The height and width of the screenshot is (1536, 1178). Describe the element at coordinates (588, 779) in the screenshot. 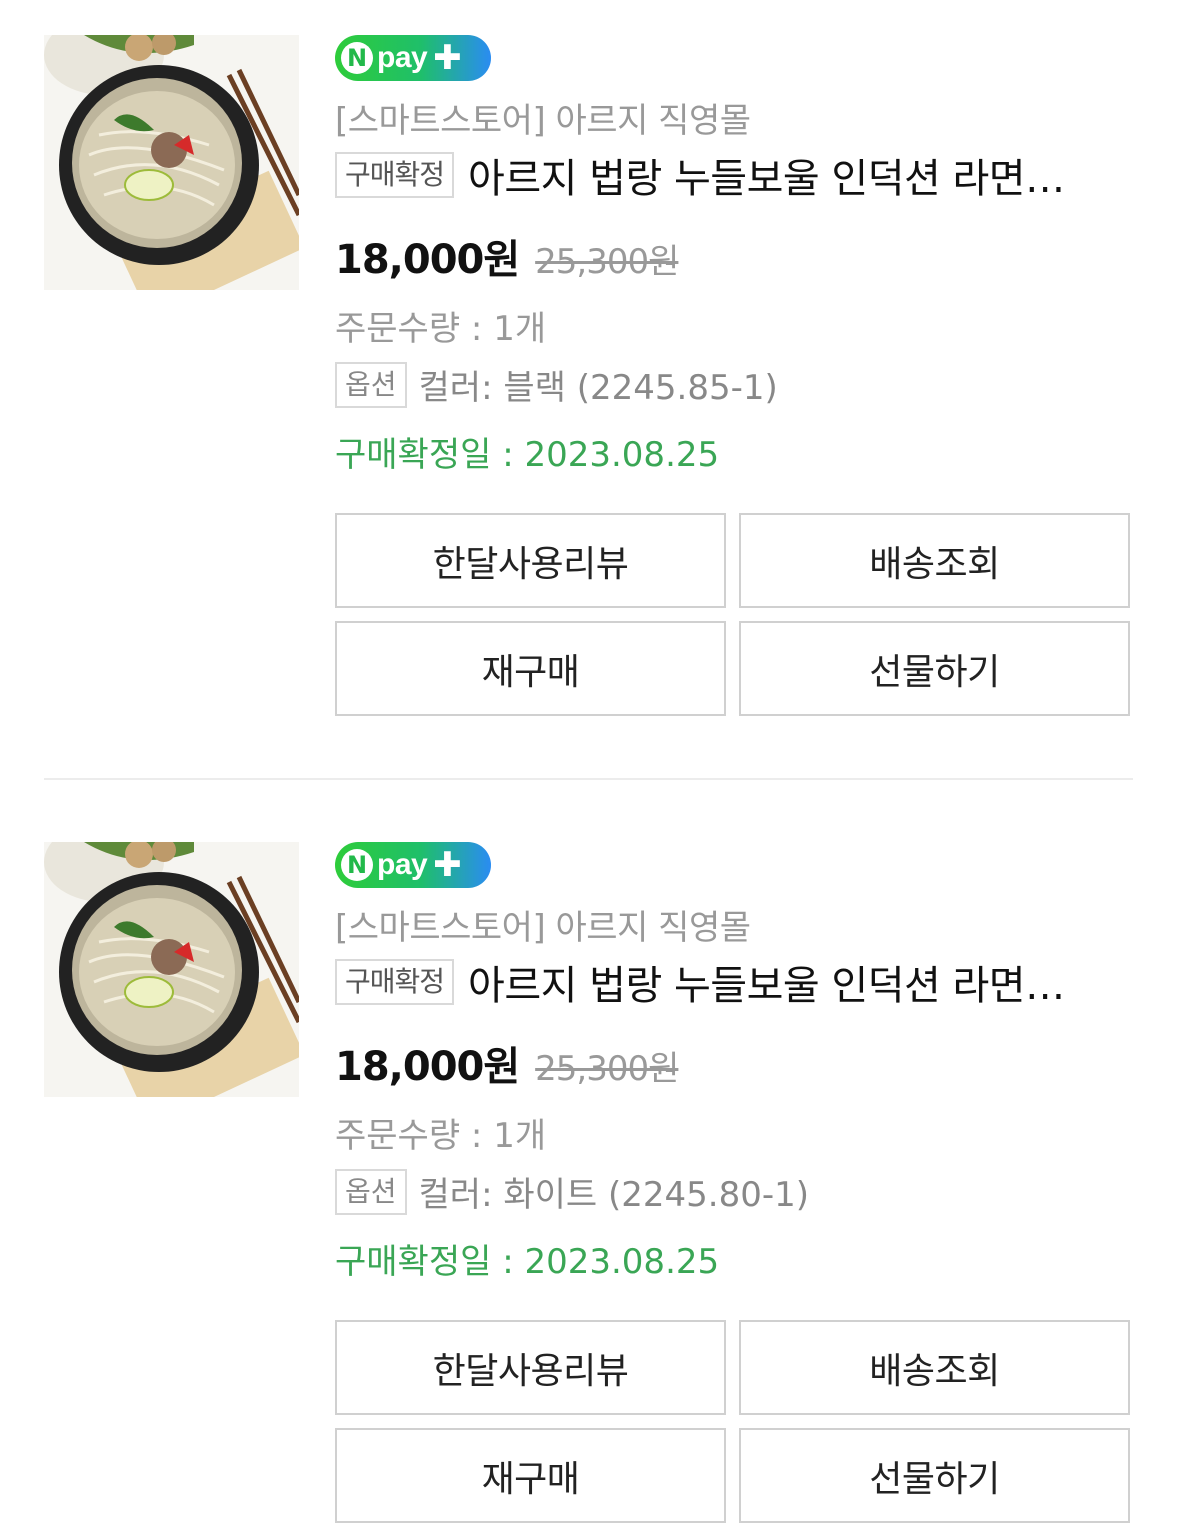

I see `divider` at that location.